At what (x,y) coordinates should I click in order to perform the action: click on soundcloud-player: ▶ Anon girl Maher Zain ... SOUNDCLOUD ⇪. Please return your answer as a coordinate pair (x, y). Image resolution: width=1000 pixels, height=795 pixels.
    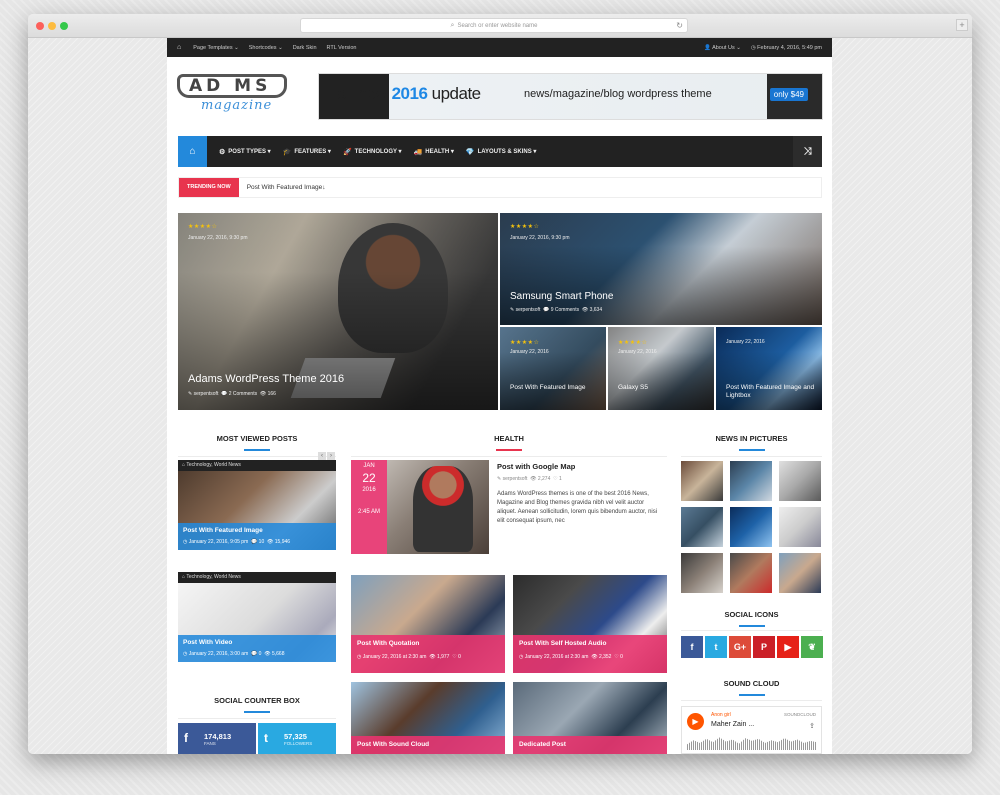
    Looking at the image, I should click on (751, 730).